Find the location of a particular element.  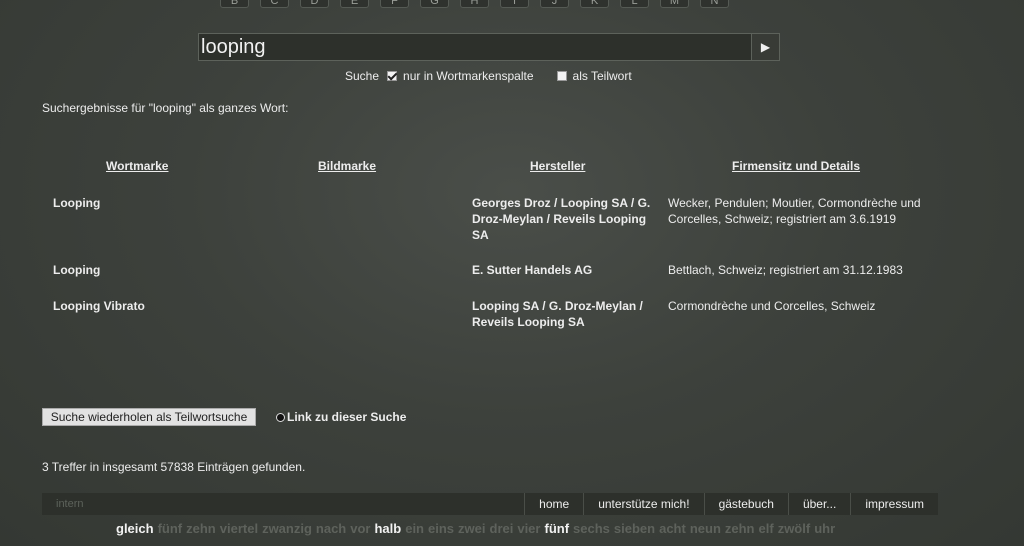

repeat-as-partial-search-button: Suche wiederholen als Teilwortsuche is located at coordinates (149, 417).